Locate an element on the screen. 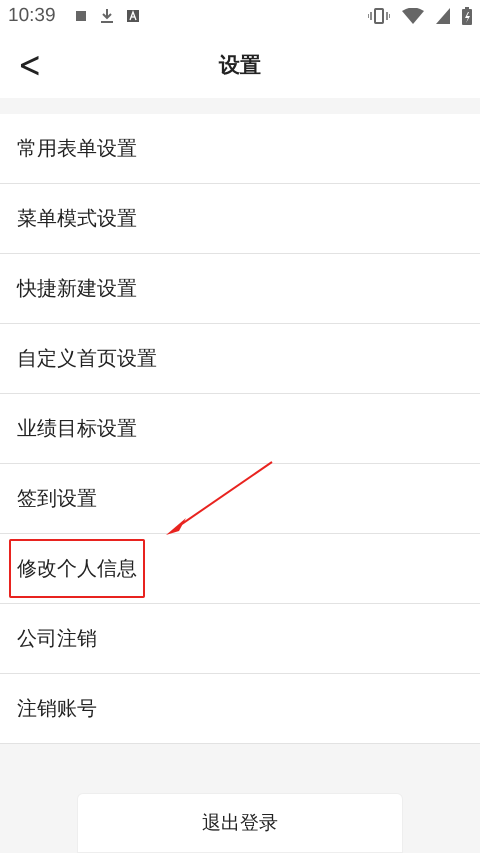  status-time: 10:39 is located at coordinates (32, 16).